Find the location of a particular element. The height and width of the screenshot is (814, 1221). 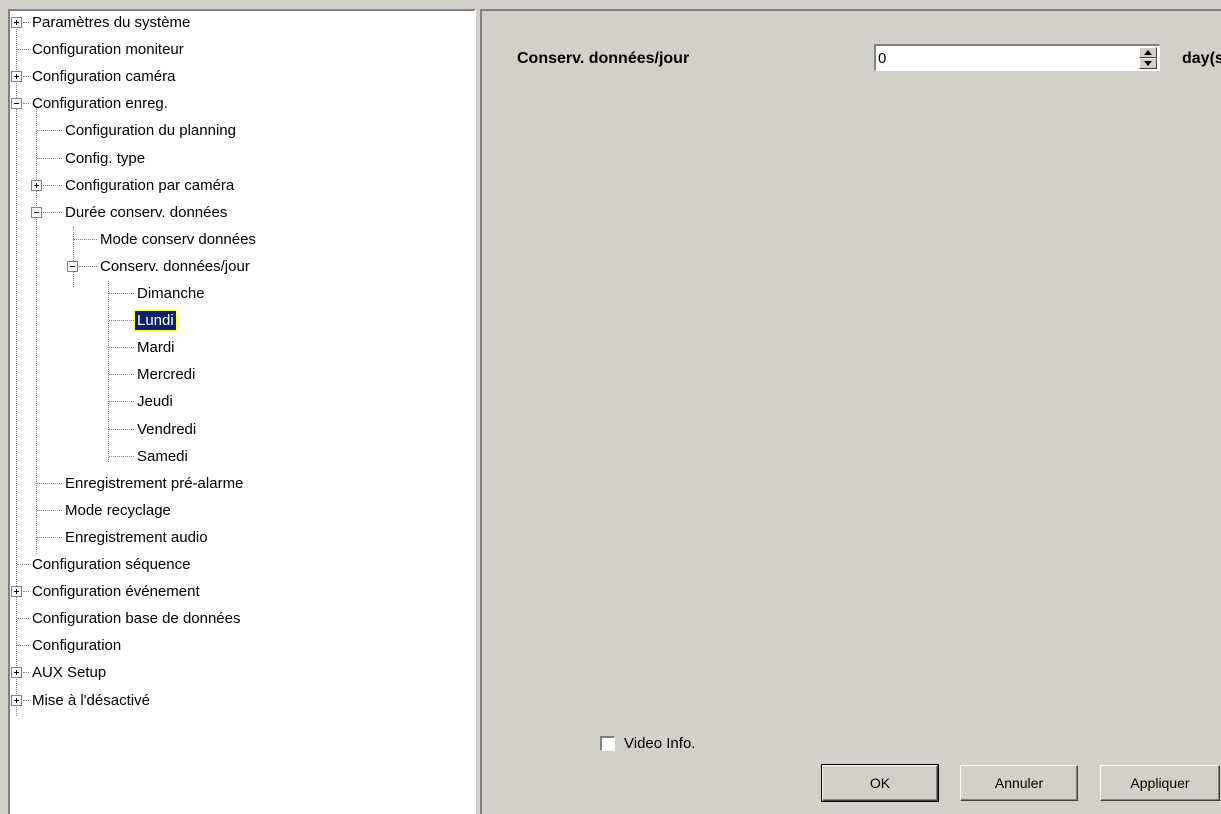

tree-item-label: Configuration par caméra is located at coordinates (150, 185).